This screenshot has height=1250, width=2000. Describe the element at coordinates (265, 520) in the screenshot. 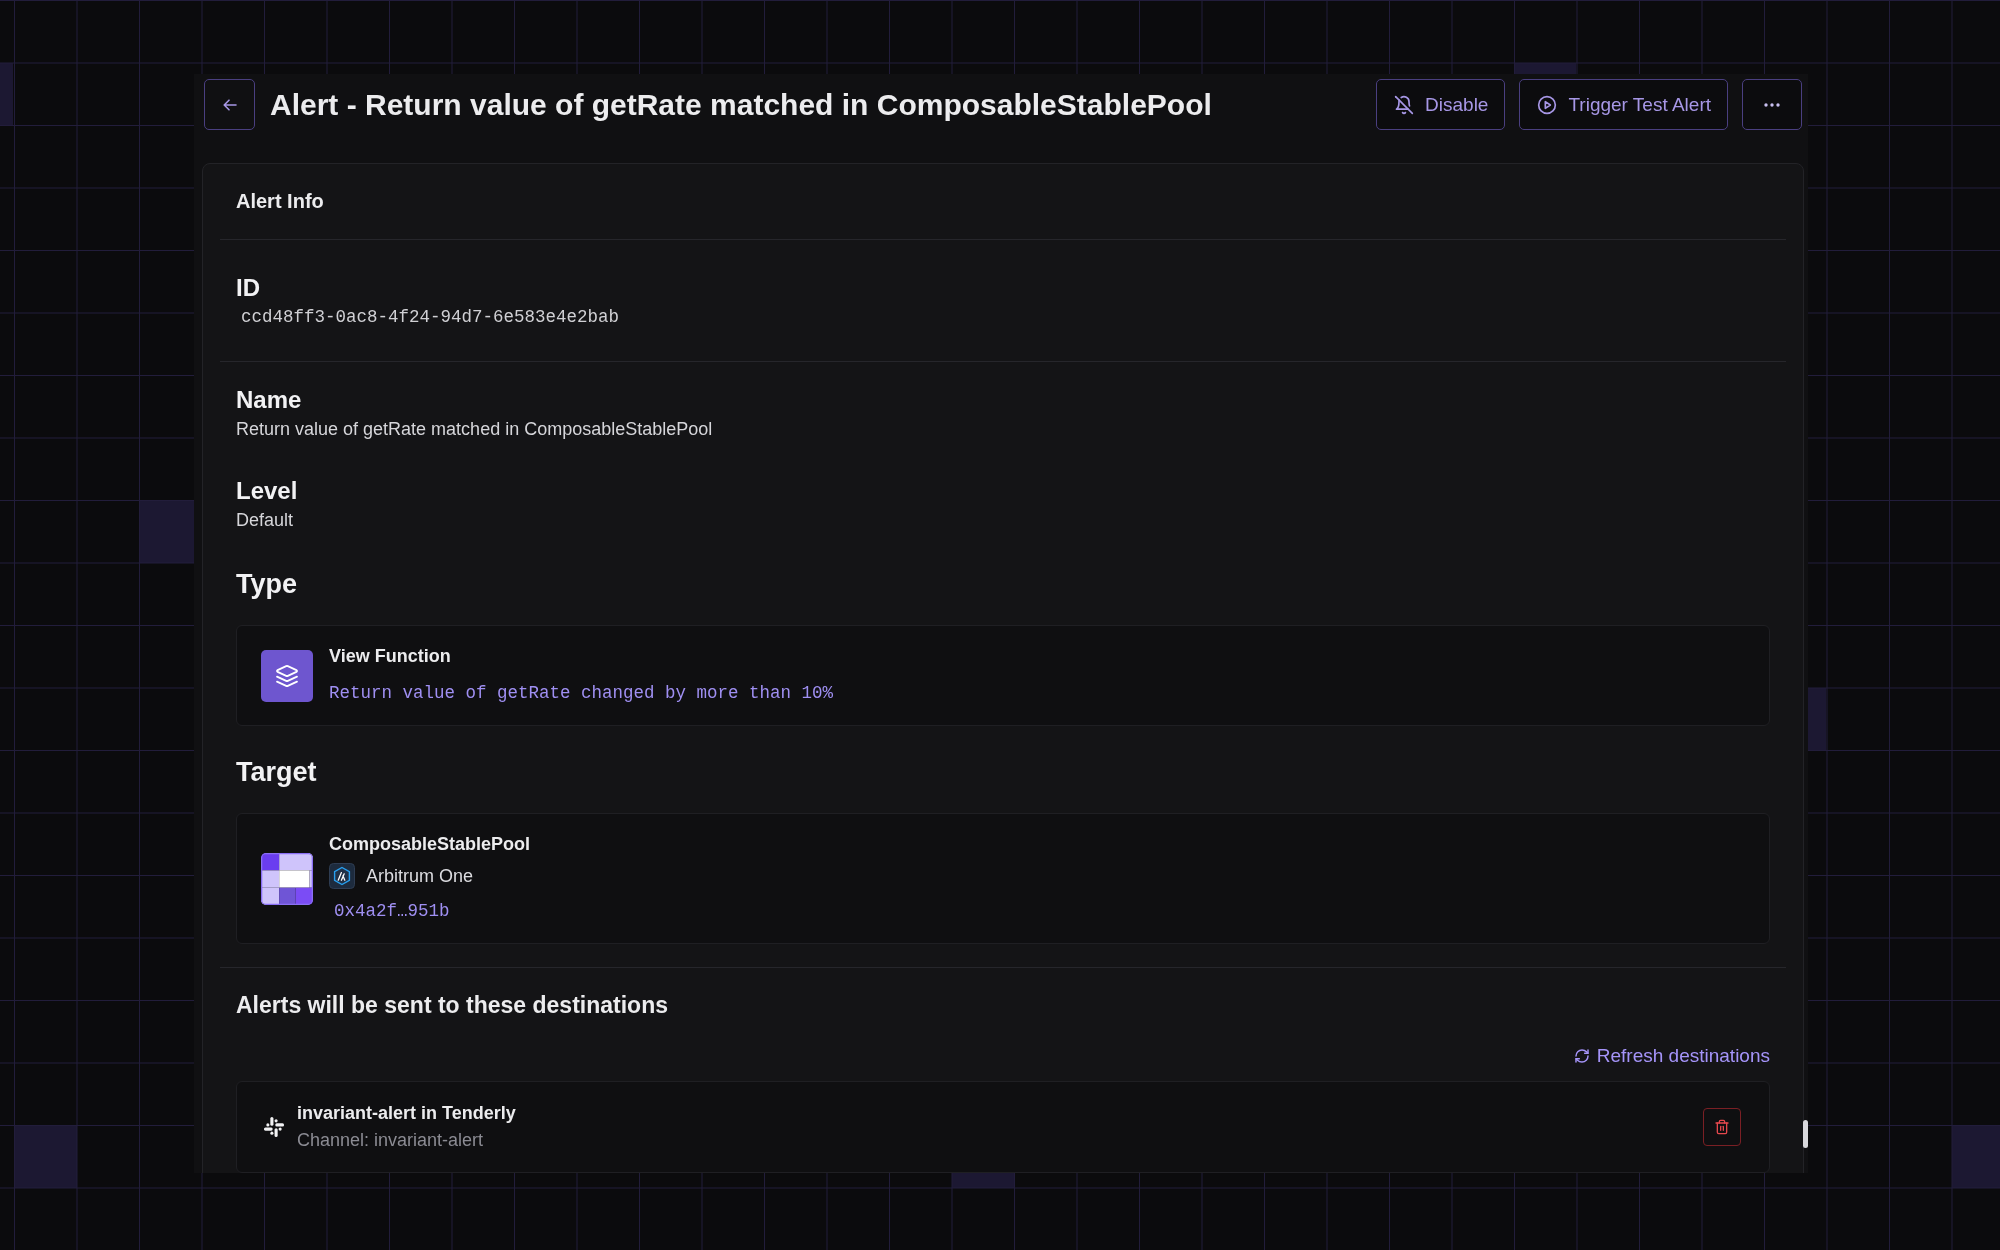

I see `field-value: Default` at that location.